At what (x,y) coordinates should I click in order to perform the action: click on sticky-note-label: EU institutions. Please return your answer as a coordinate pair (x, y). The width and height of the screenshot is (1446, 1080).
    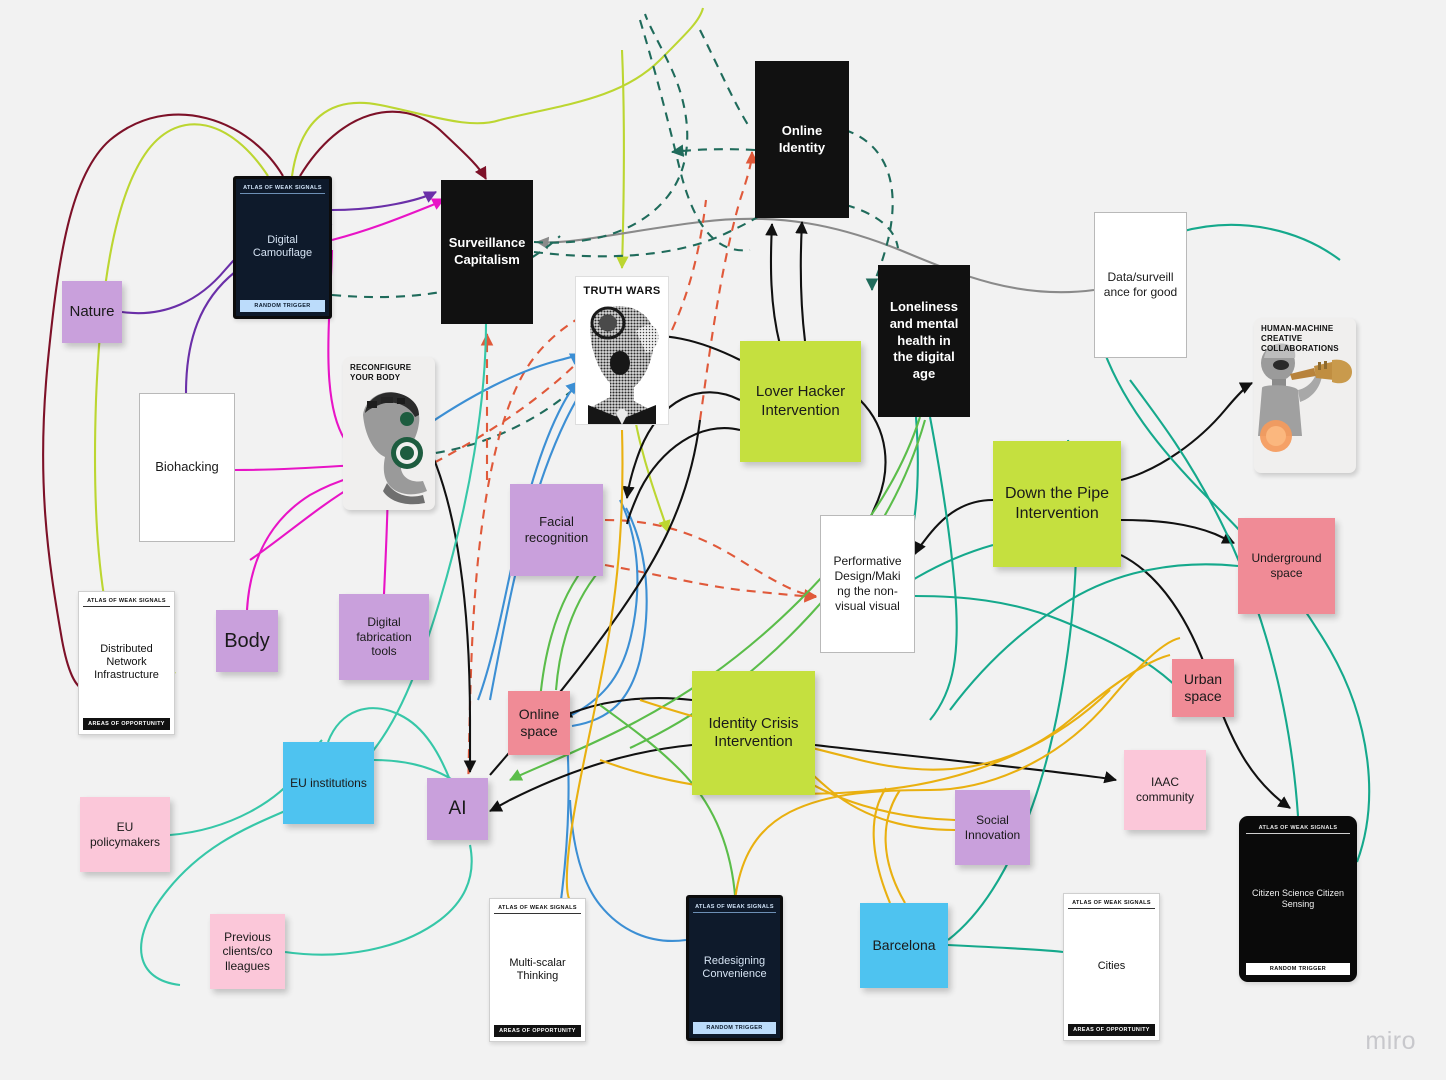
    Looking at the image, I should click on (328, 782).